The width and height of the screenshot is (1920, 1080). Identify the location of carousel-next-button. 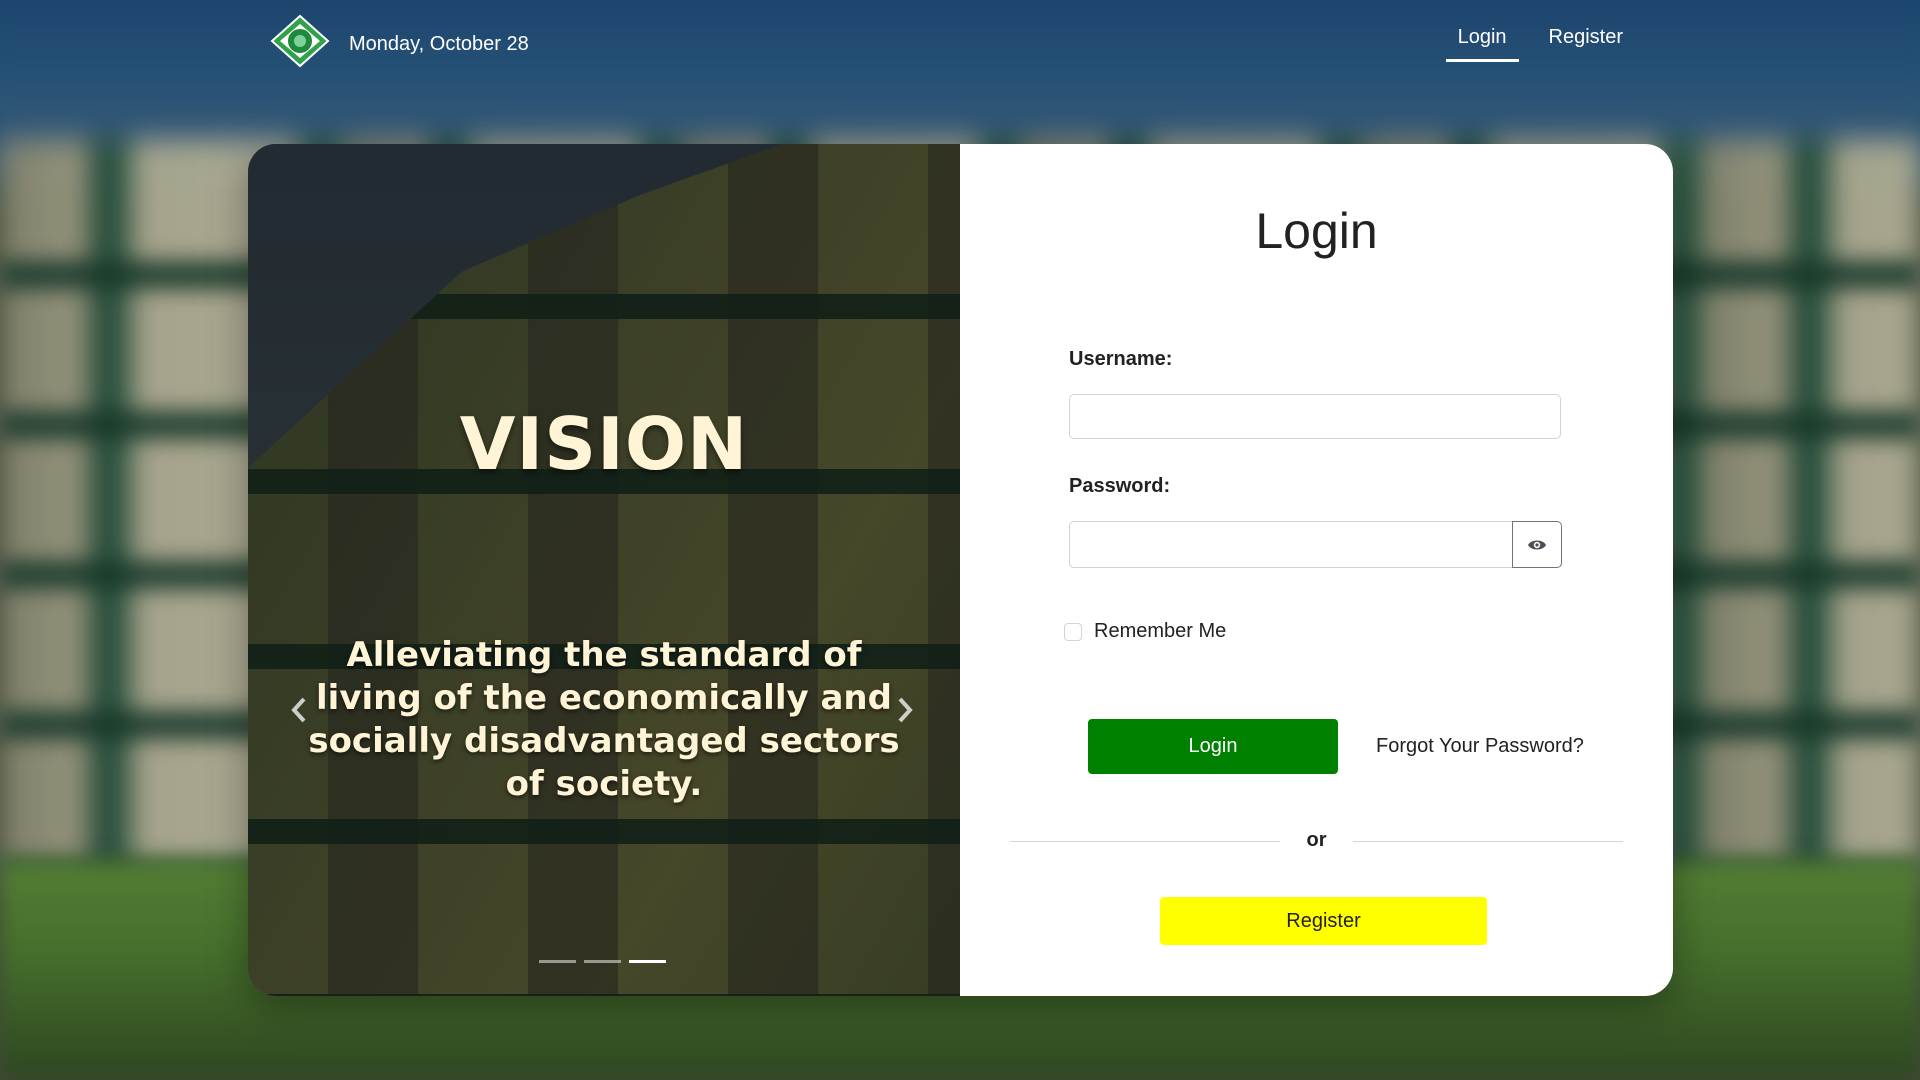
(905, 714).